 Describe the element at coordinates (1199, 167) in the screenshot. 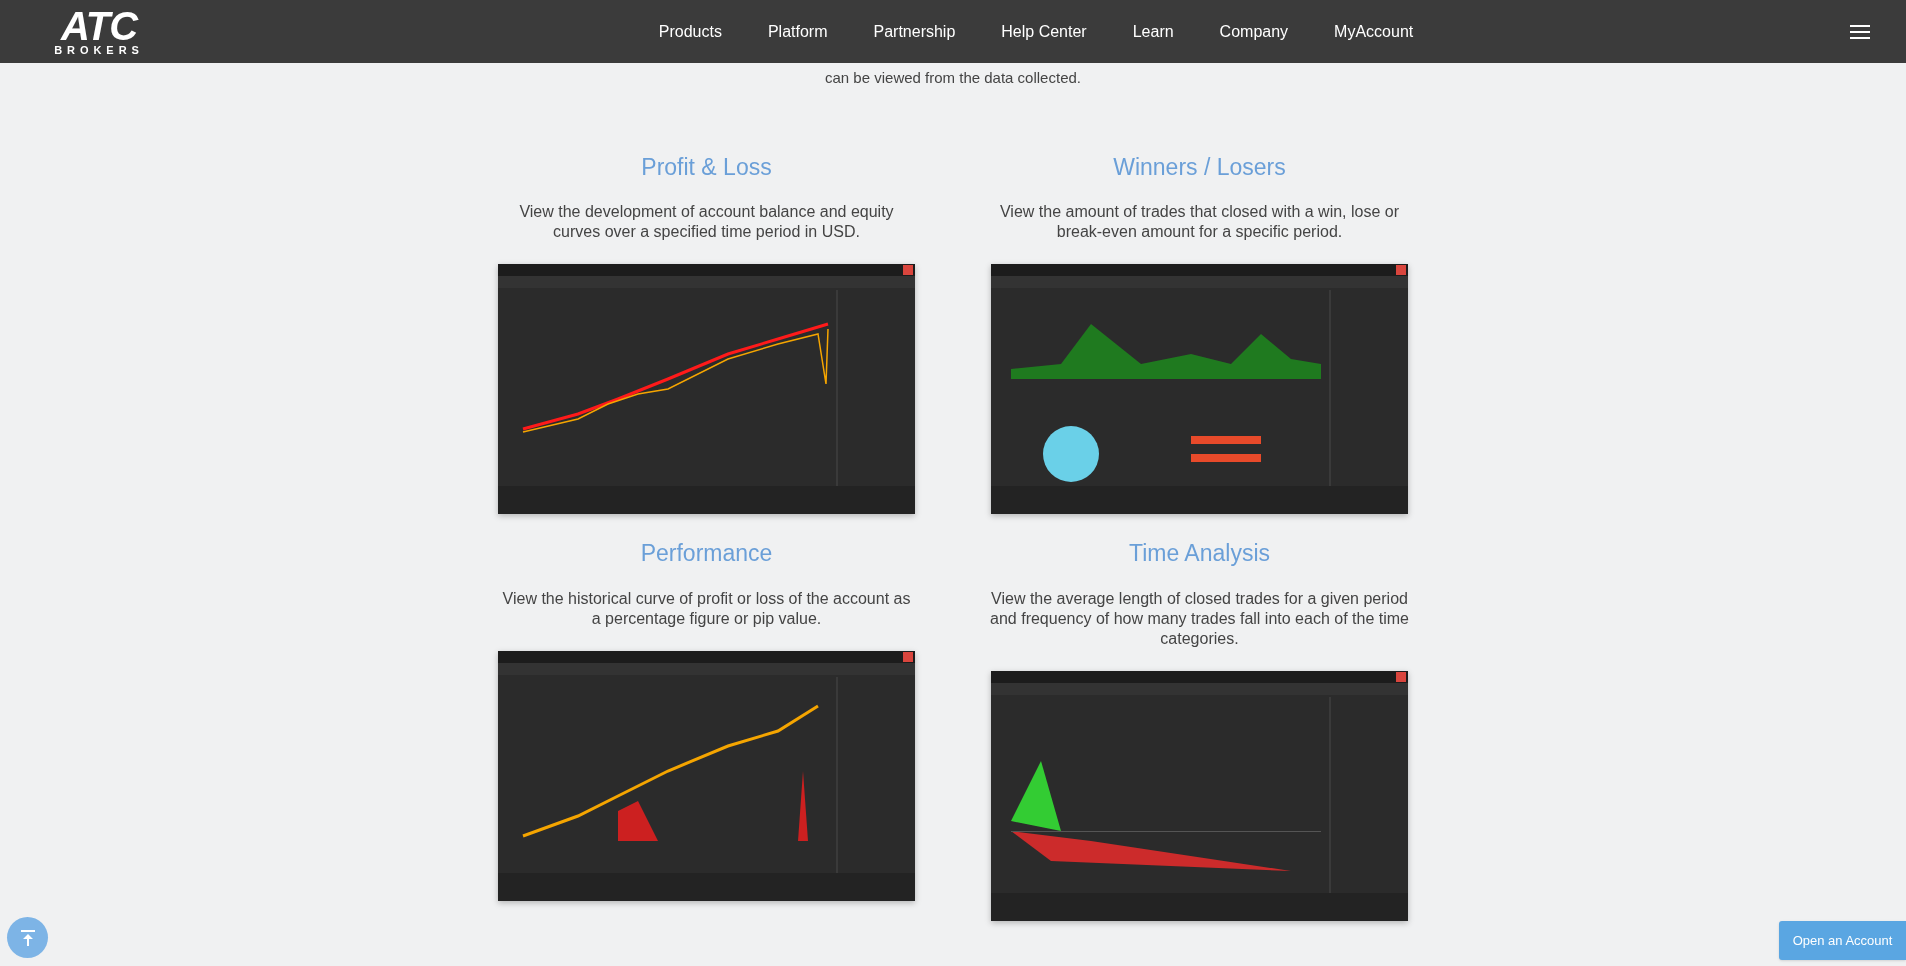

I see `feature-title: Winners / Losers` at that location.